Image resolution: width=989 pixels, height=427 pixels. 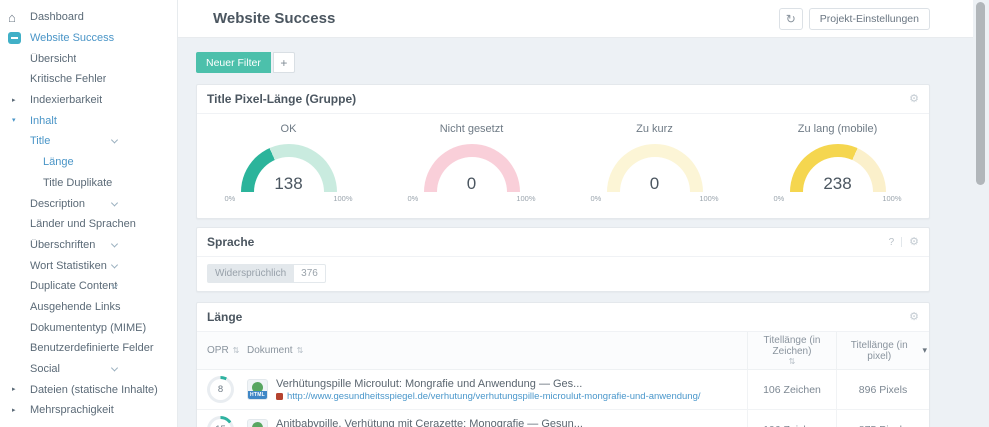 I want to click on panel-title: Sprache, so click(x=231, y=242).